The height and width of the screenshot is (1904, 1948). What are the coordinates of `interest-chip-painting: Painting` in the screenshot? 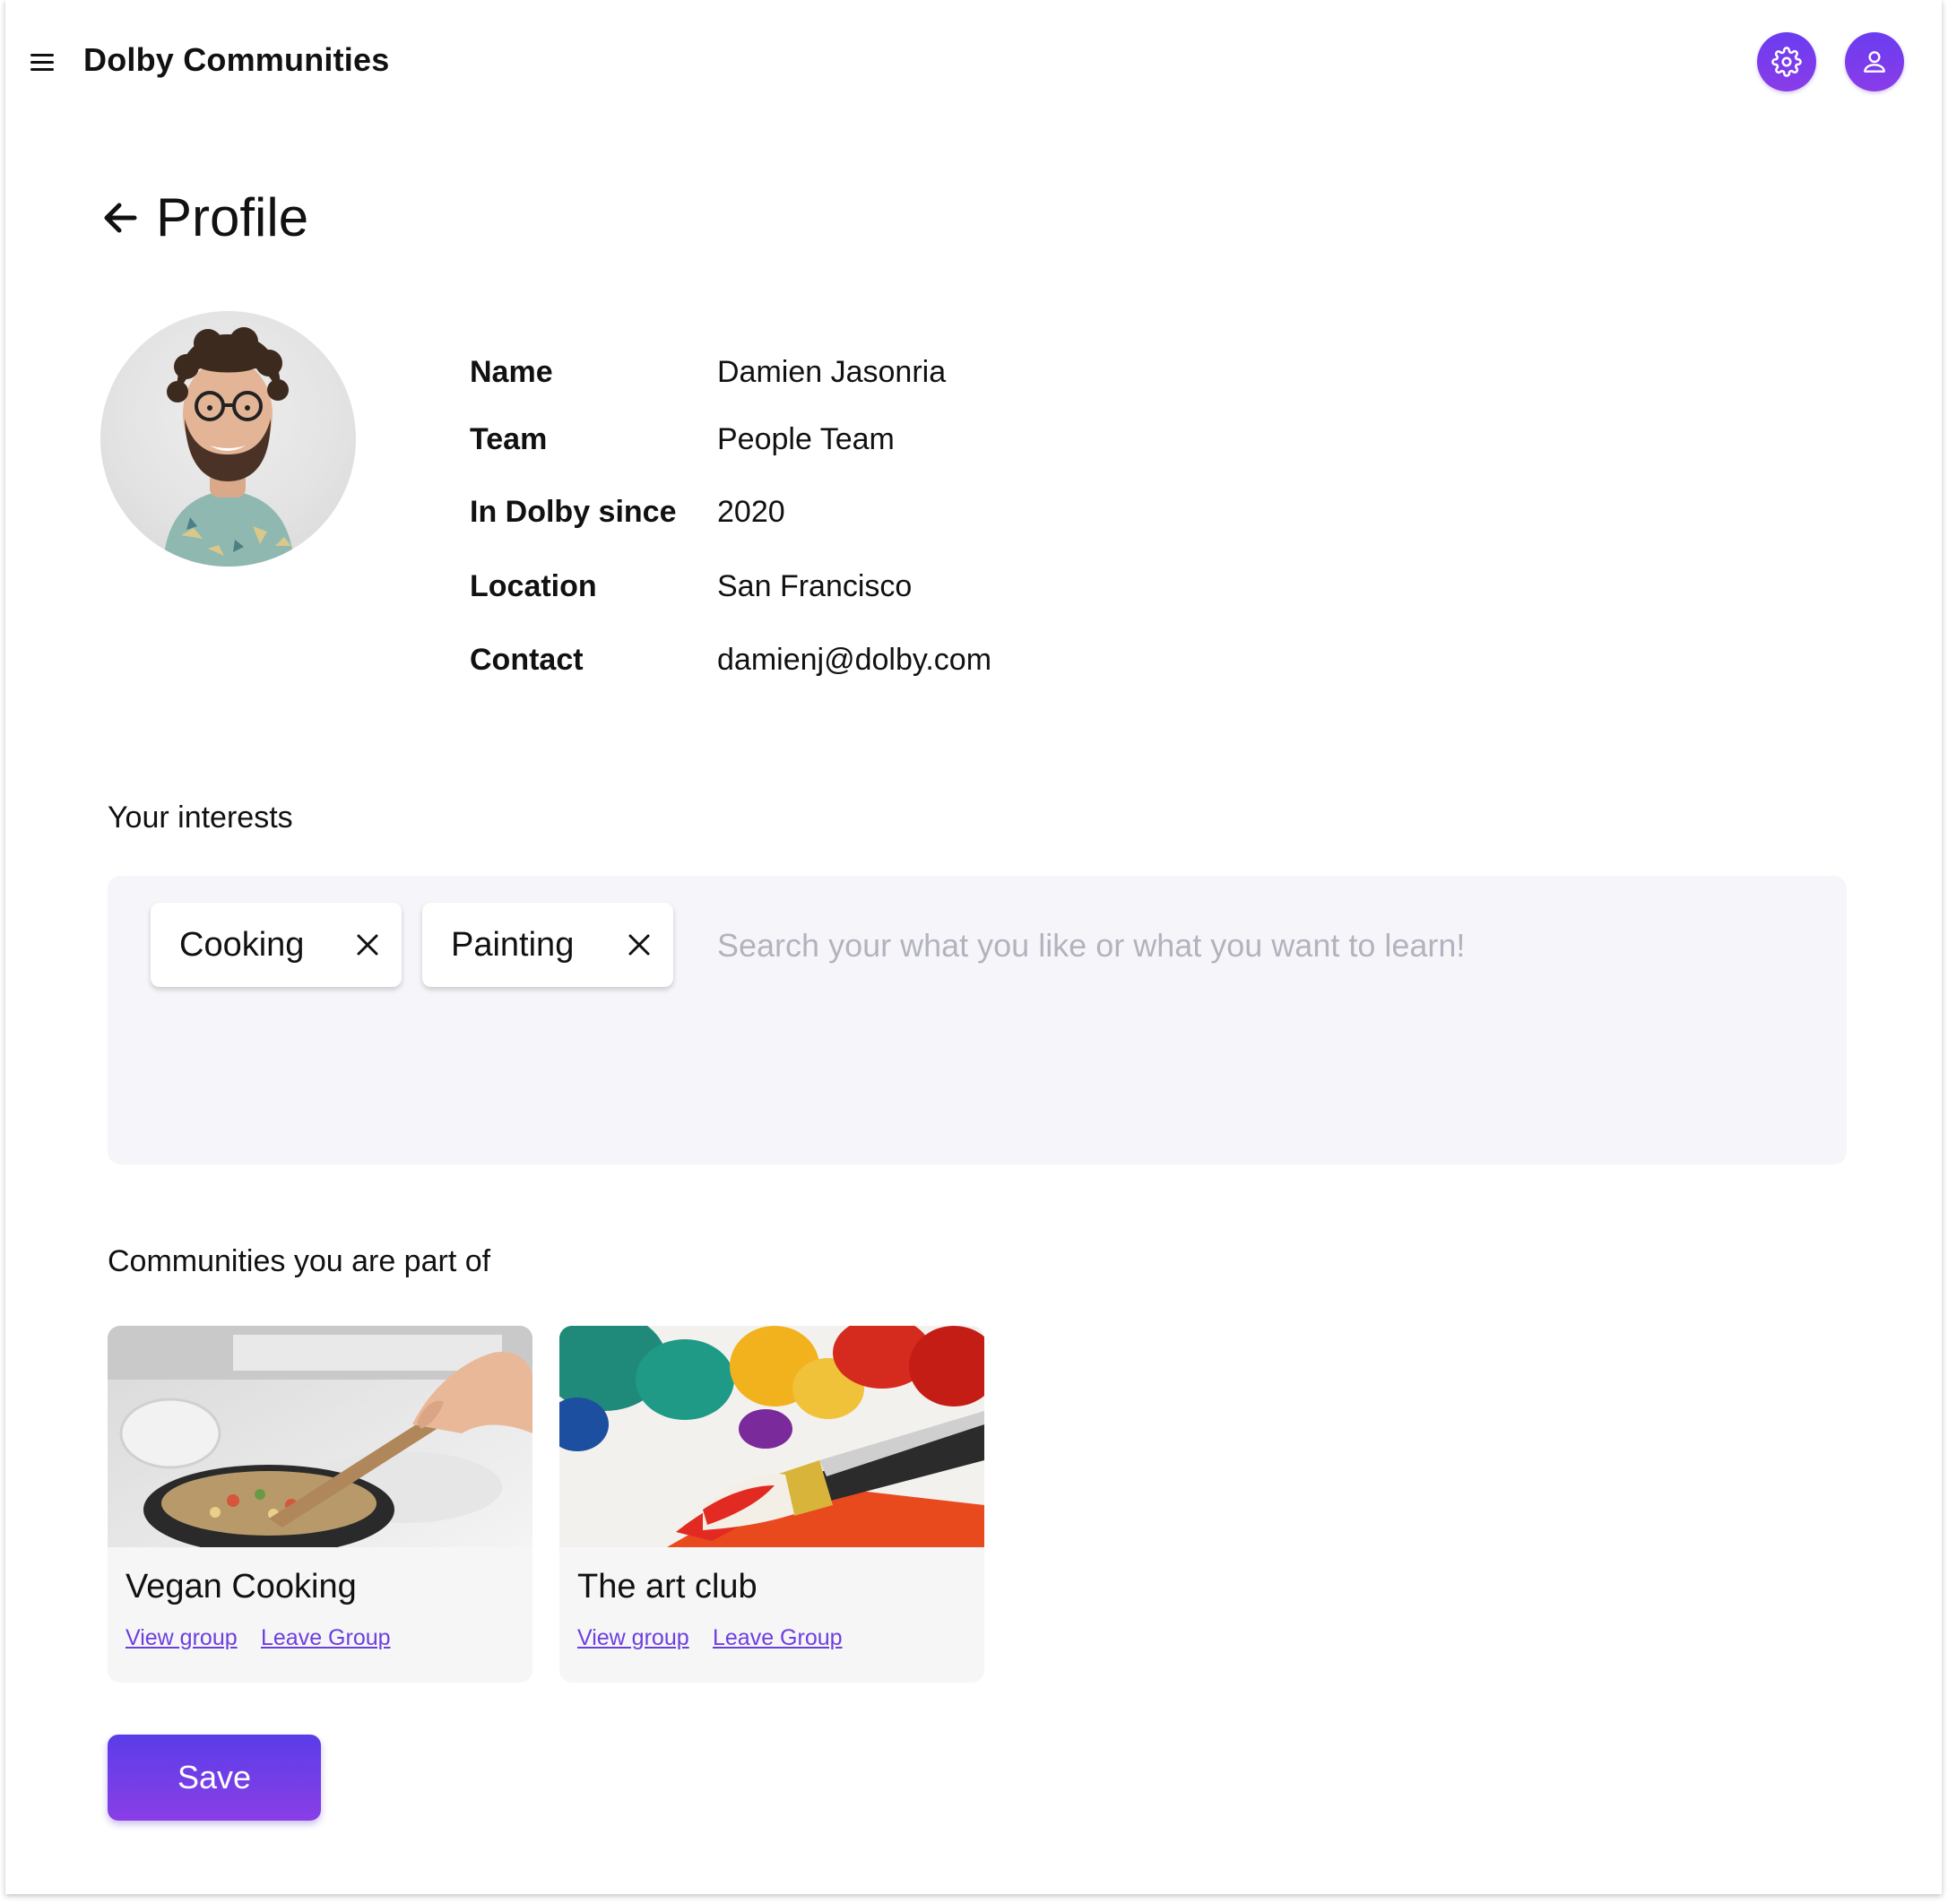 It's located at (547, 945).